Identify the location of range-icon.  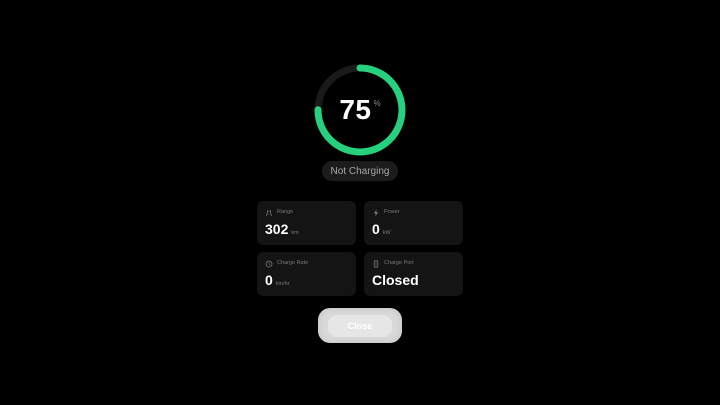
(269, 213).